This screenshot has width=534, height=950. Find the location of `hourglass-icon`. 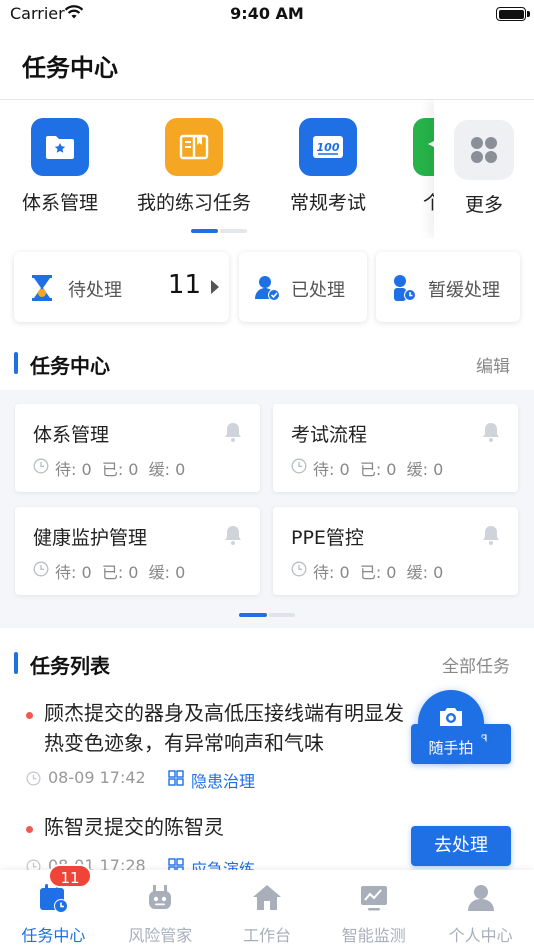

hourglass-icon is located at coordinates (42, 288).